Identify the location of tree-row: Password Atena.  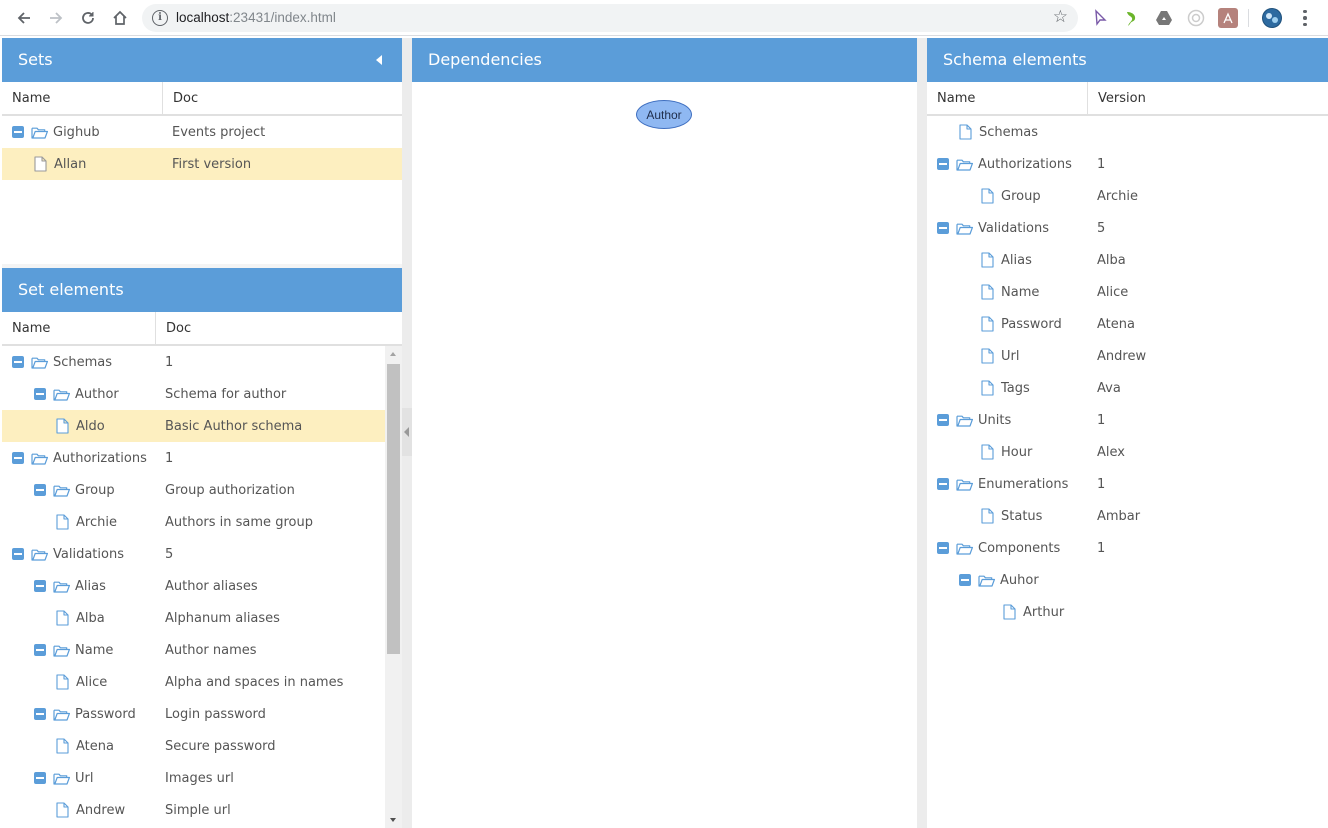
(1127, 324).